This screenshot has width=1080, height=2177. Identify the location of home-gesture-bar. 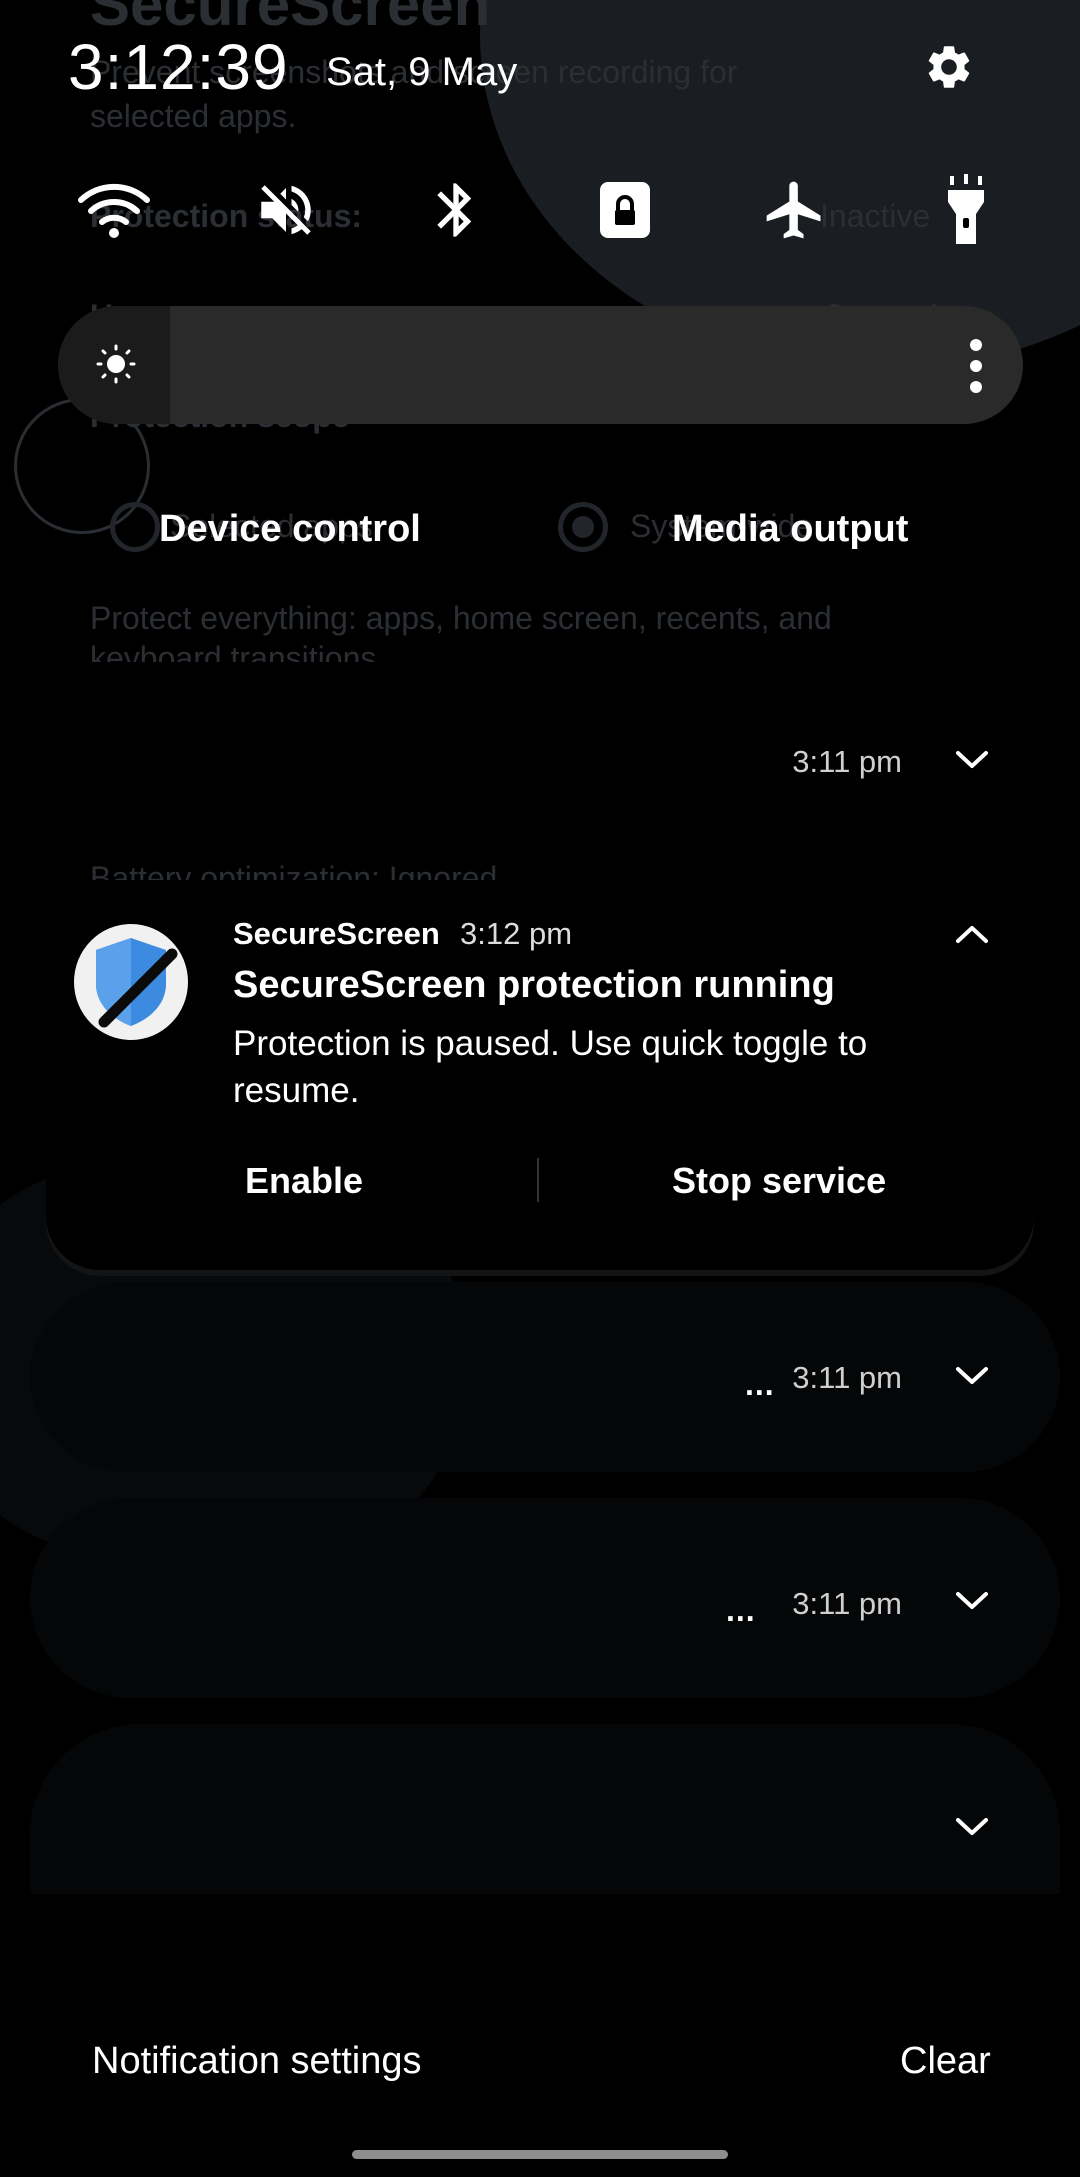
(540, 2154).